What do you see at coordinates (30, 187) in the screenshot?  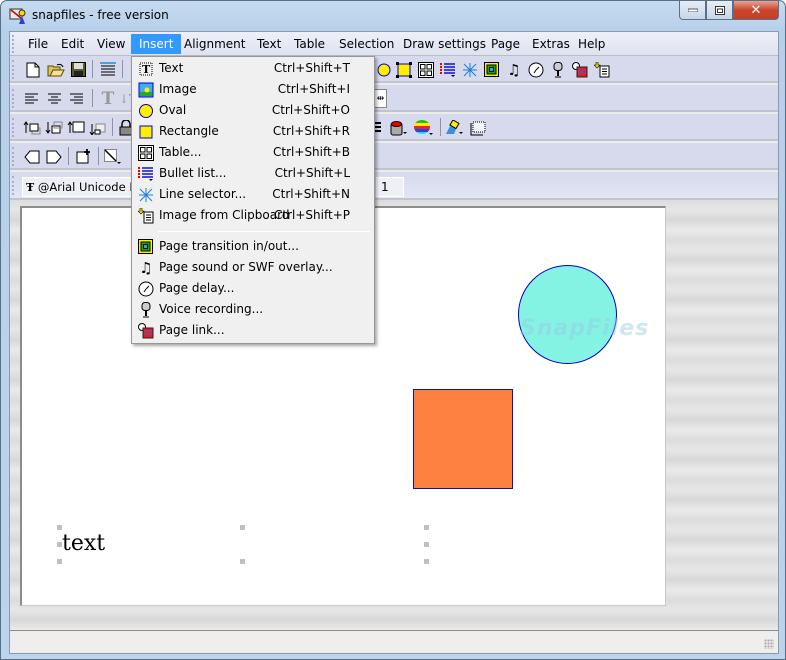 I see `font-type-icon: Ŧ` at bounding box center [30, 187].